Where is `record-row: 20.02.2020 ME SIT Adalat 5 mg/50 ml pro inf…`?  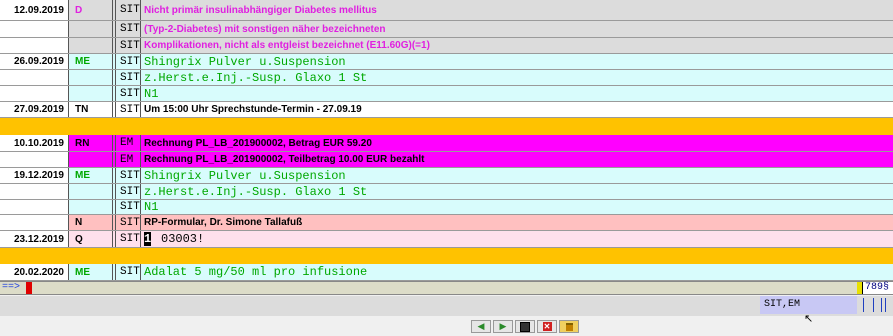 record-row: 20.02.2020 ME SIT Adalat 5 mg/50 ml pro inf… is located at coordinates (446, 272).